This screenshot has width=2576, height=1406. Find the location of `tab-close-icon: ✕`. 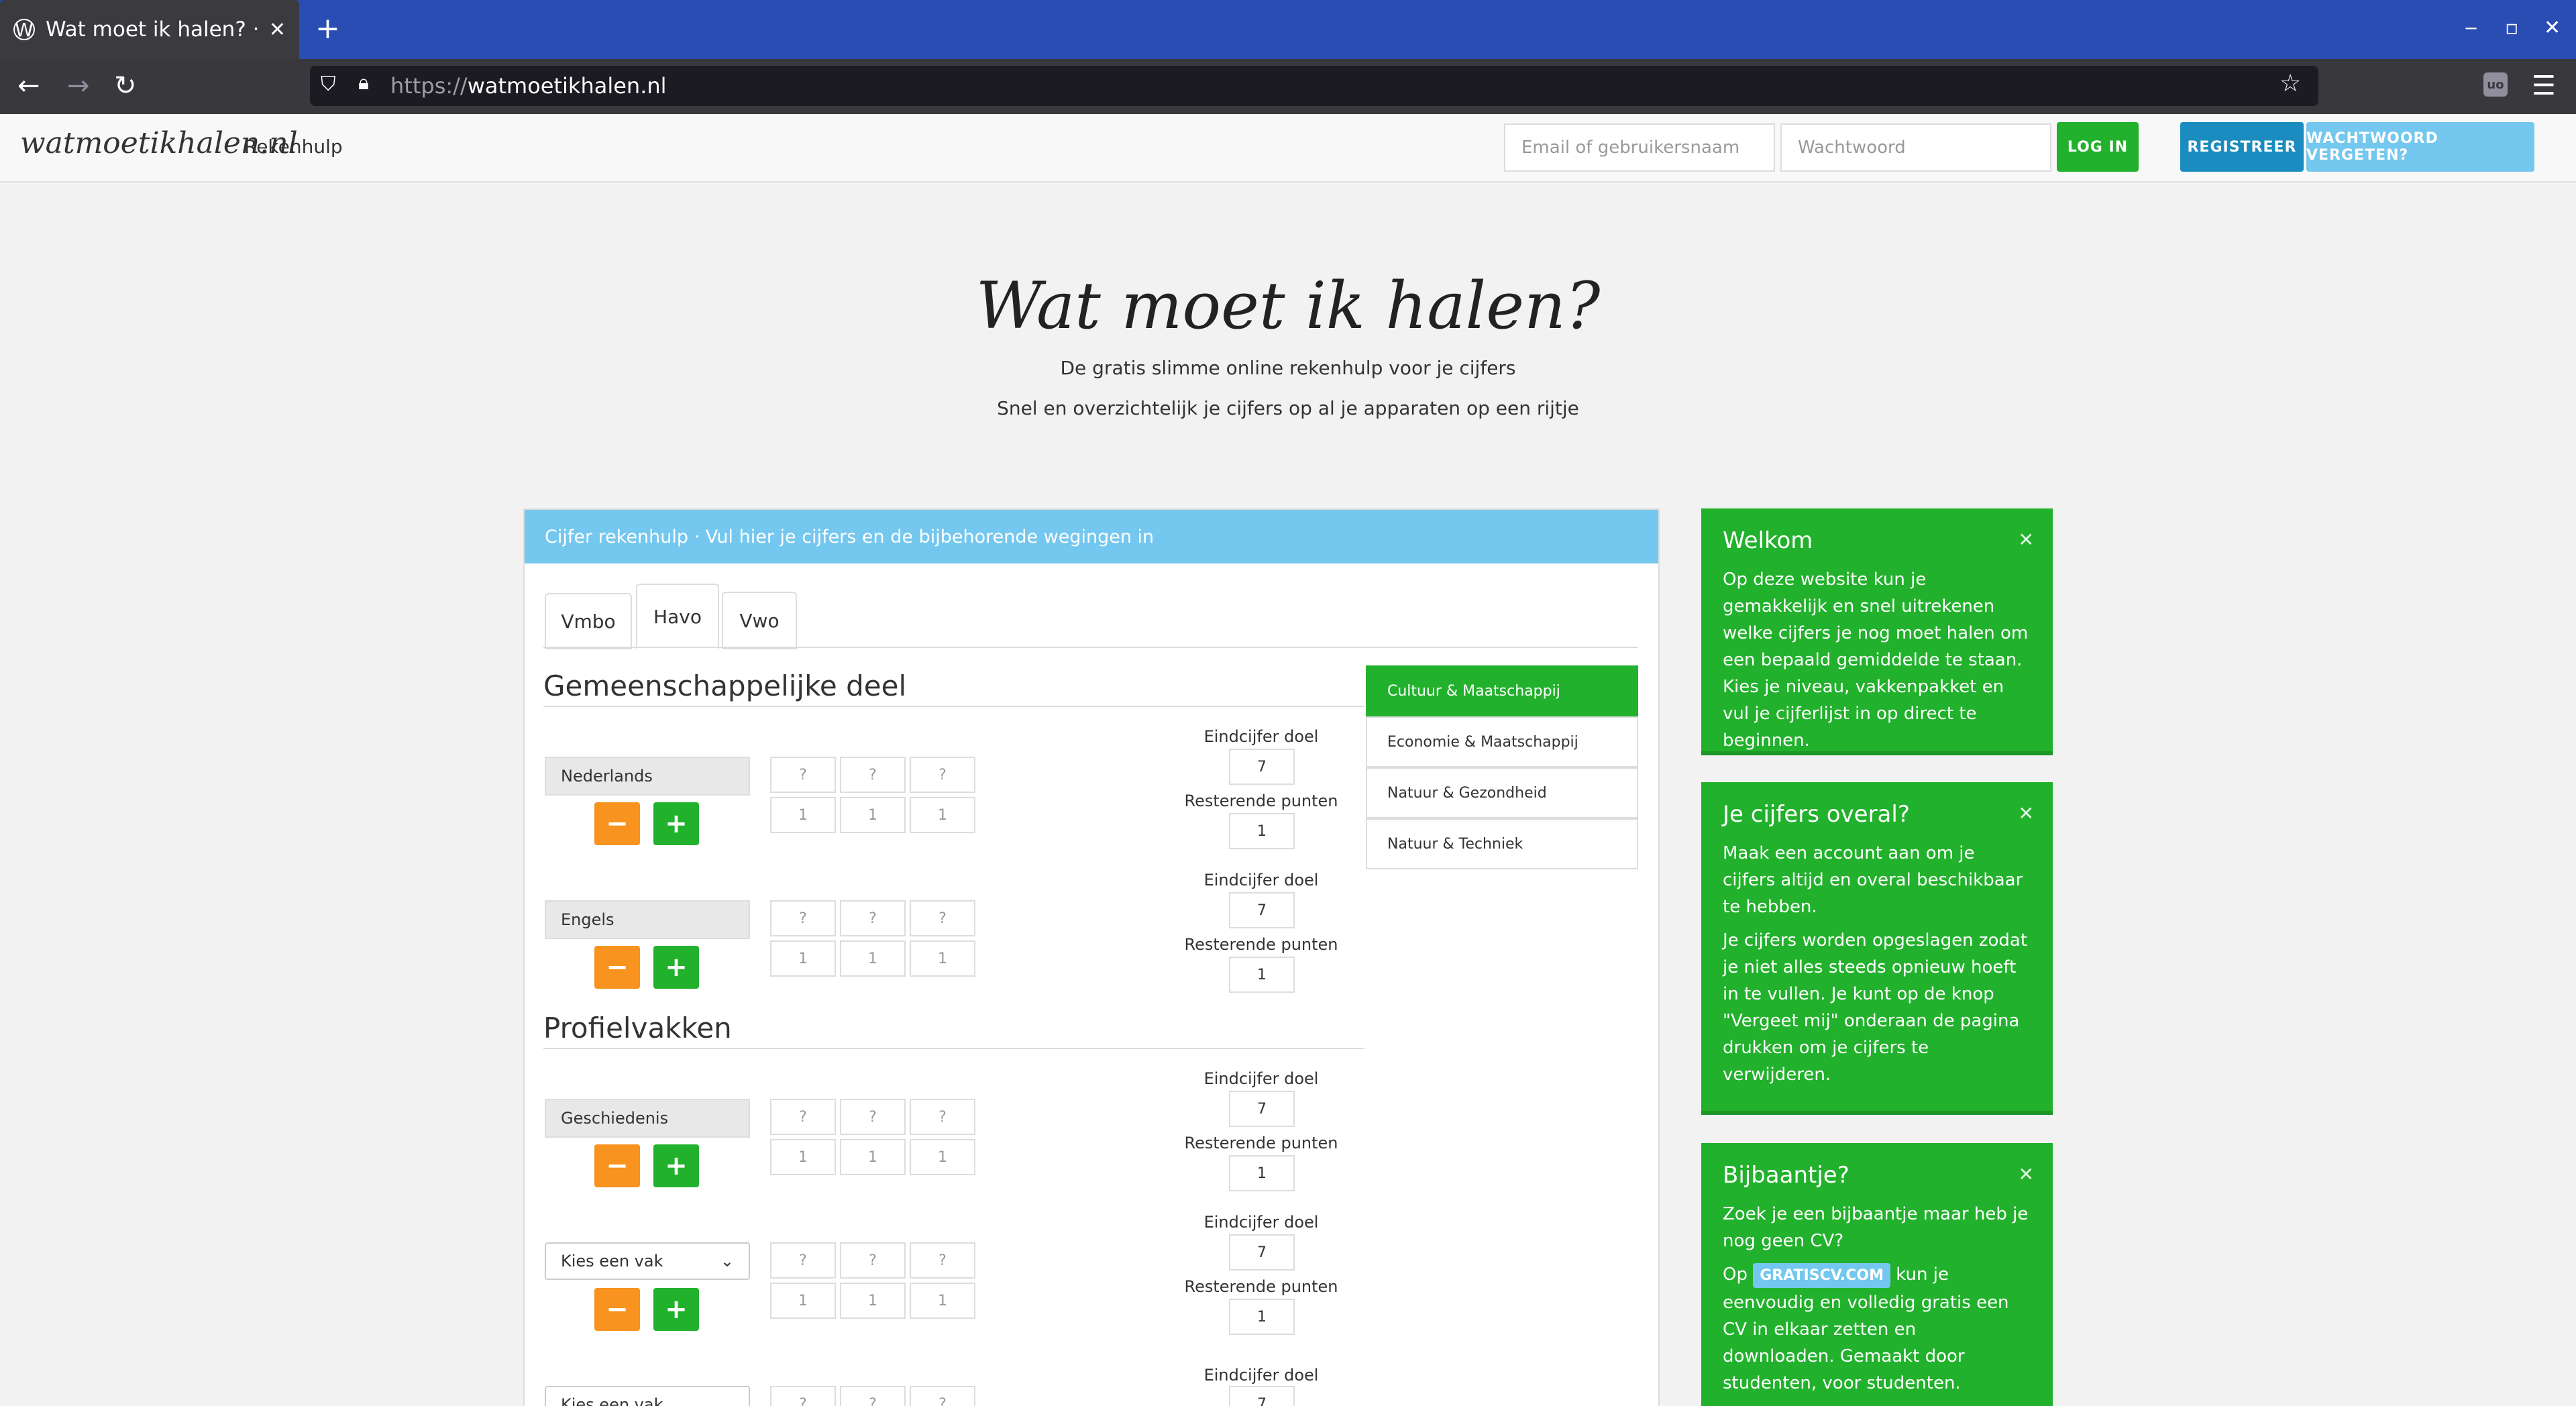

tab-close-icon: ✕ is located at coordinates (277, 30).